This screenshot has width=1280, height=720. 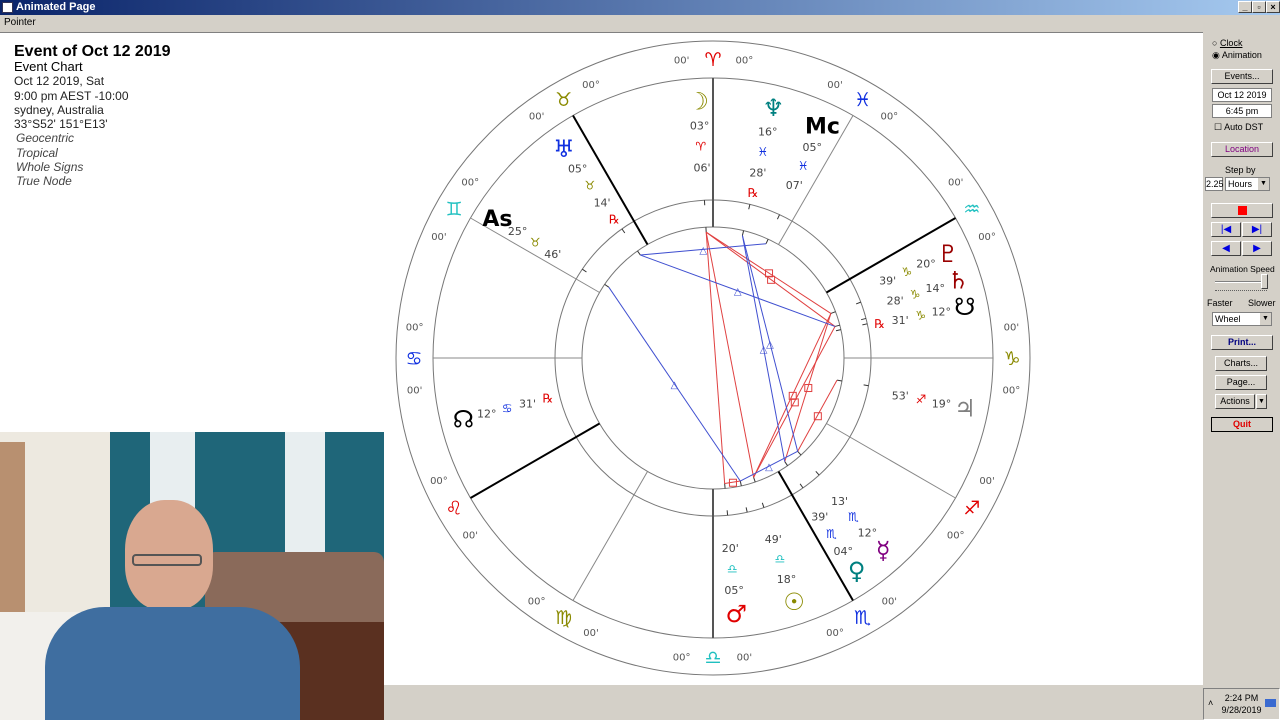 I want to click on step-value-input: 2.25, so click(x=1214, y=184).